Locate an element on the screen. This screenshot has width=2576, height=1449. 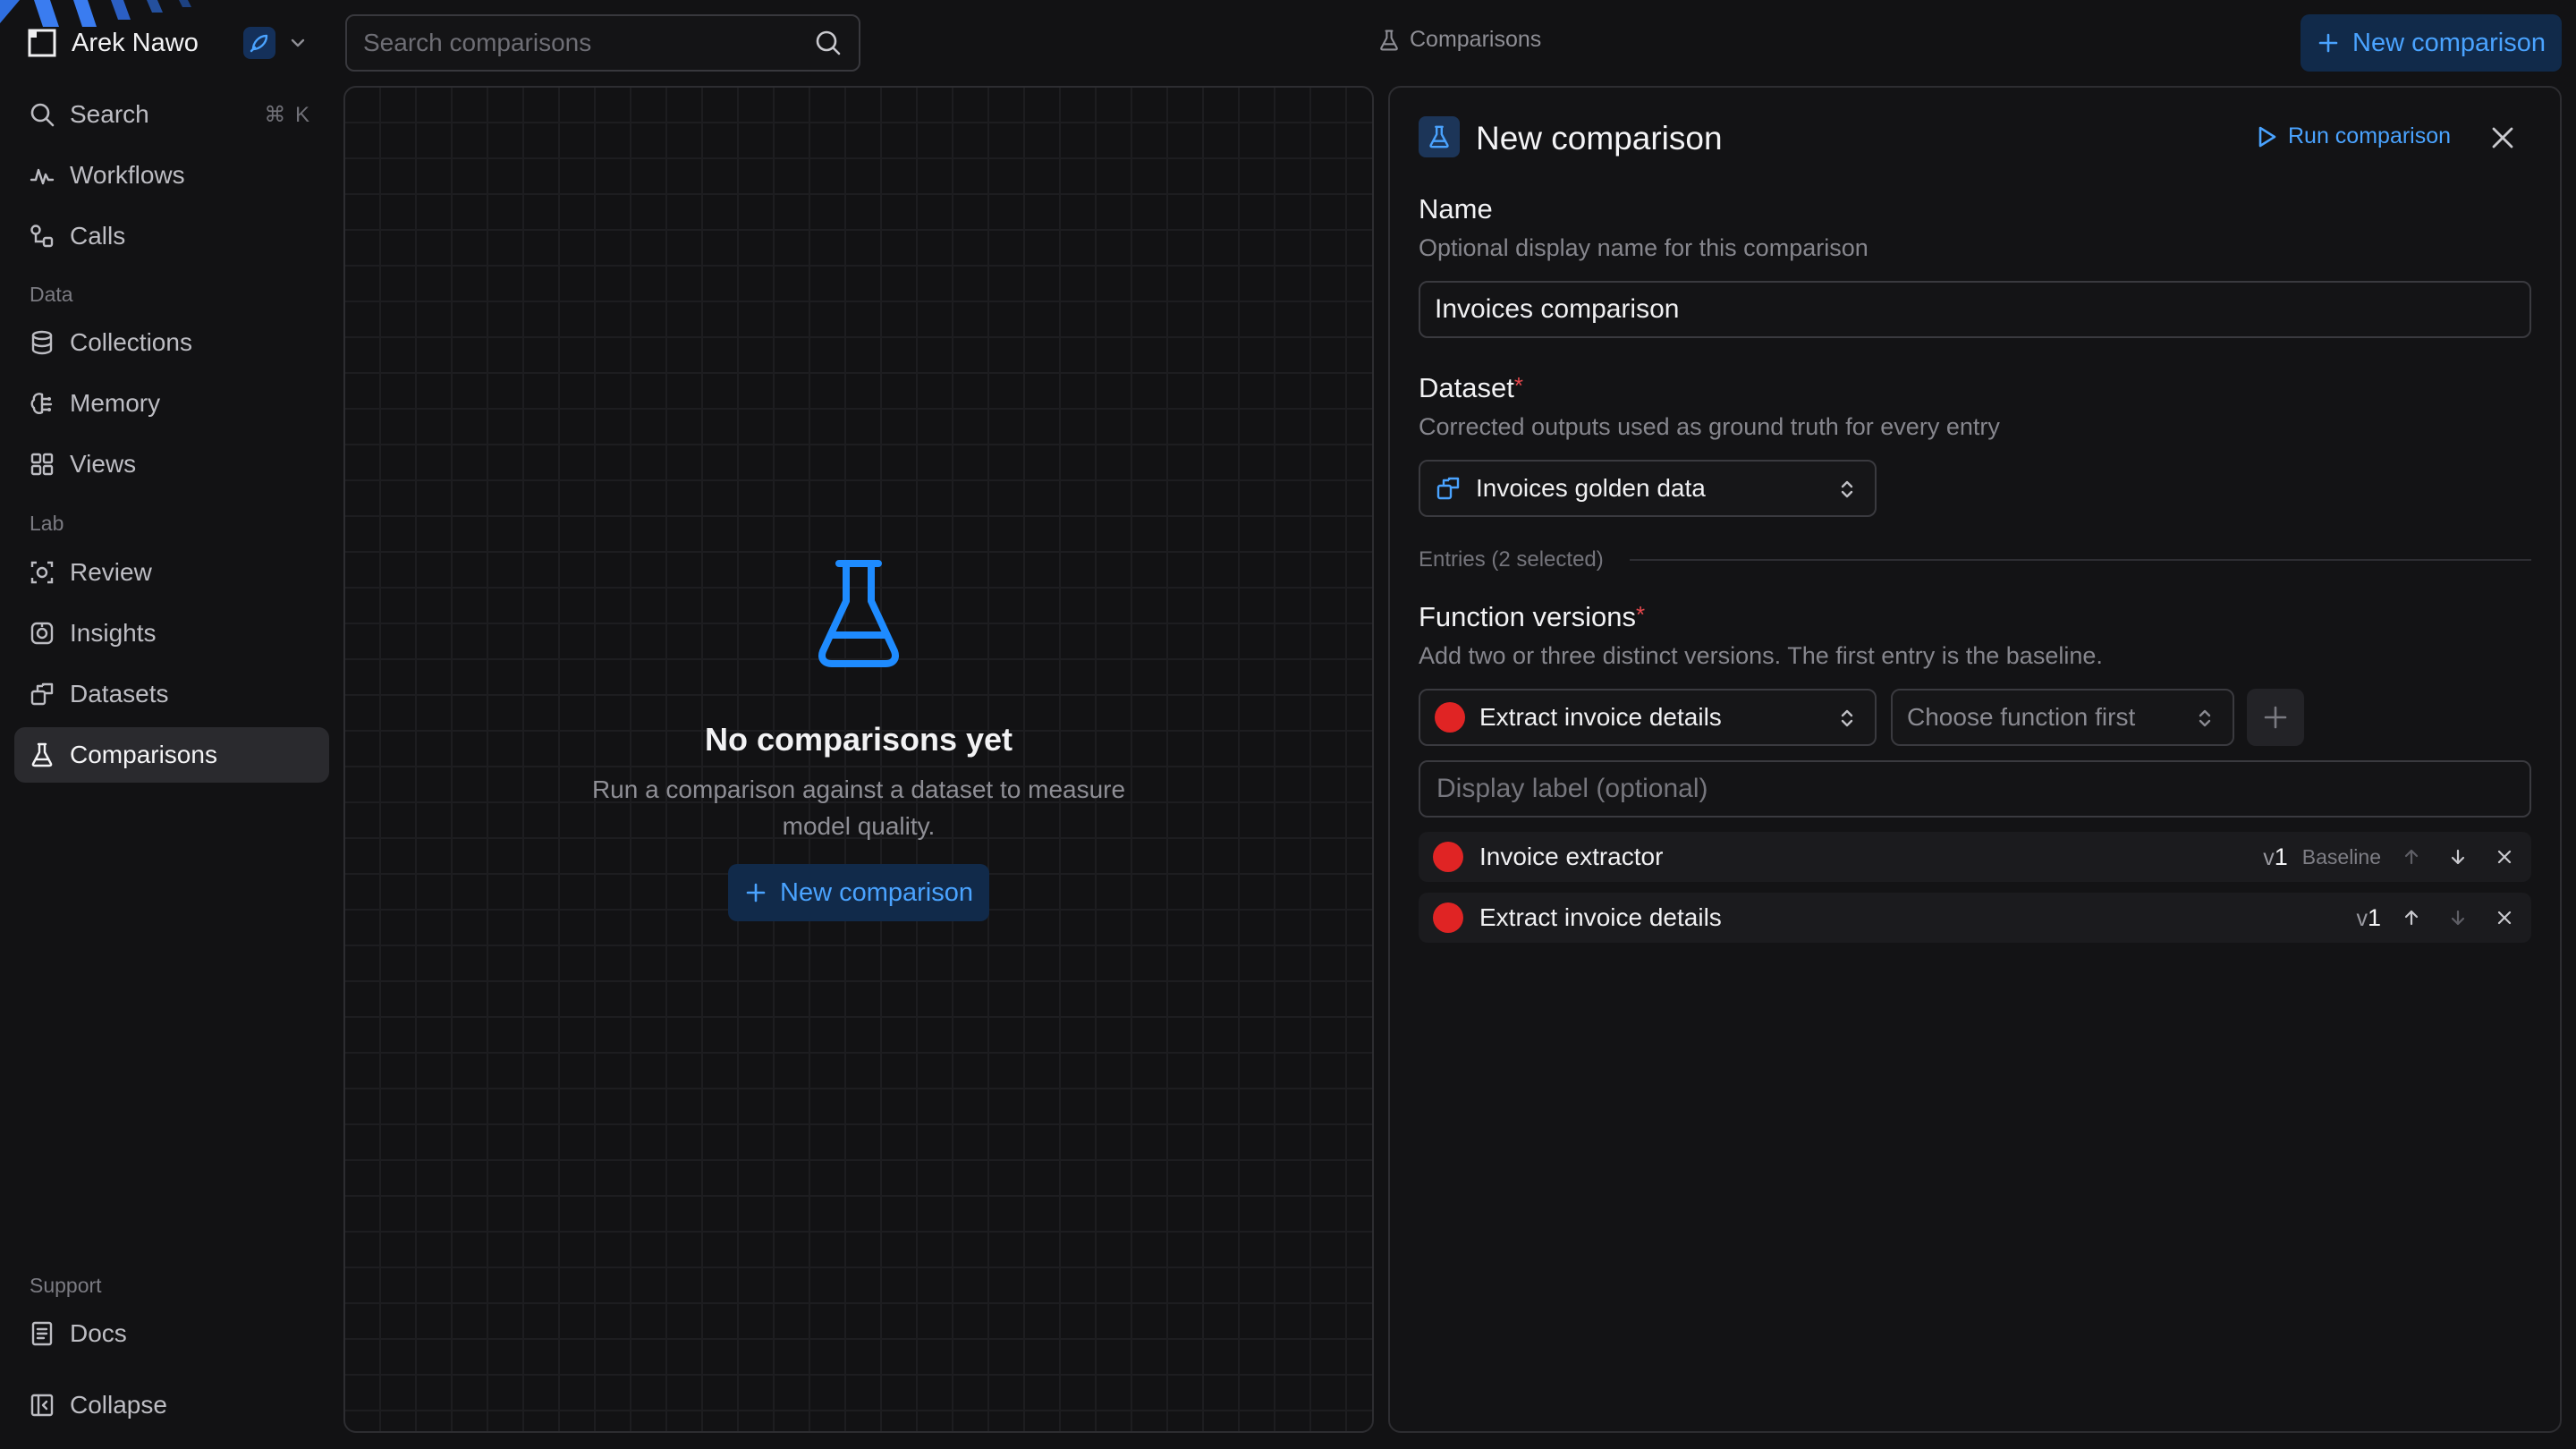
workspace-name: Arek Nawo is located at coordinates (135, 42).